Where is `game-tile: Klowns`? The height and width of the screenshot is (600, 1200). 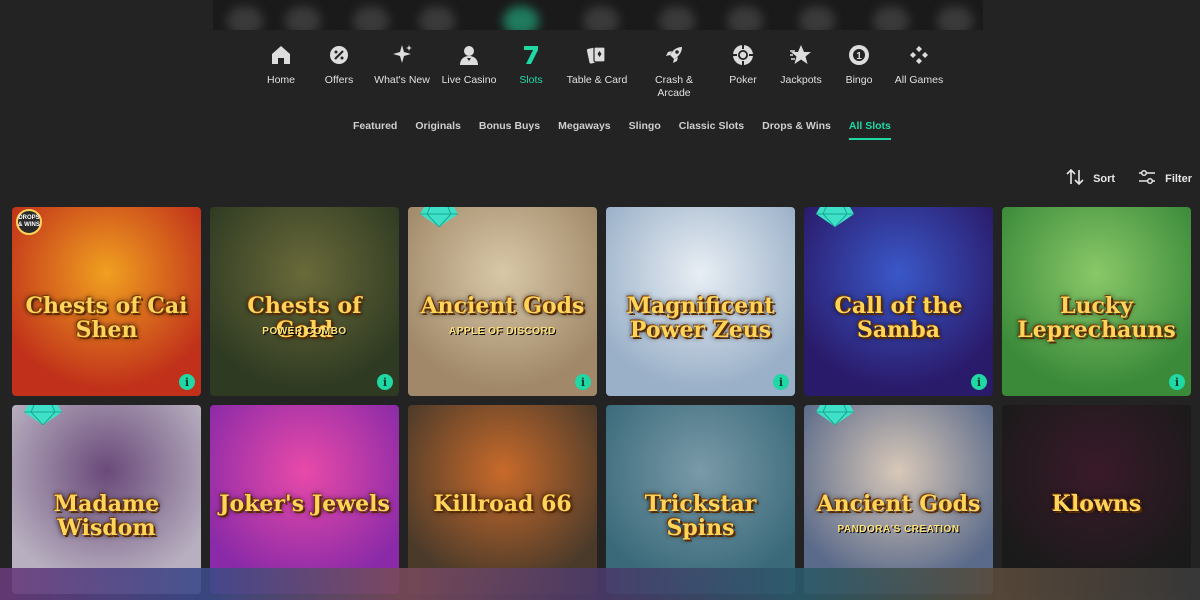 game-tile: Klowns is located at coordinates (1096, 499).